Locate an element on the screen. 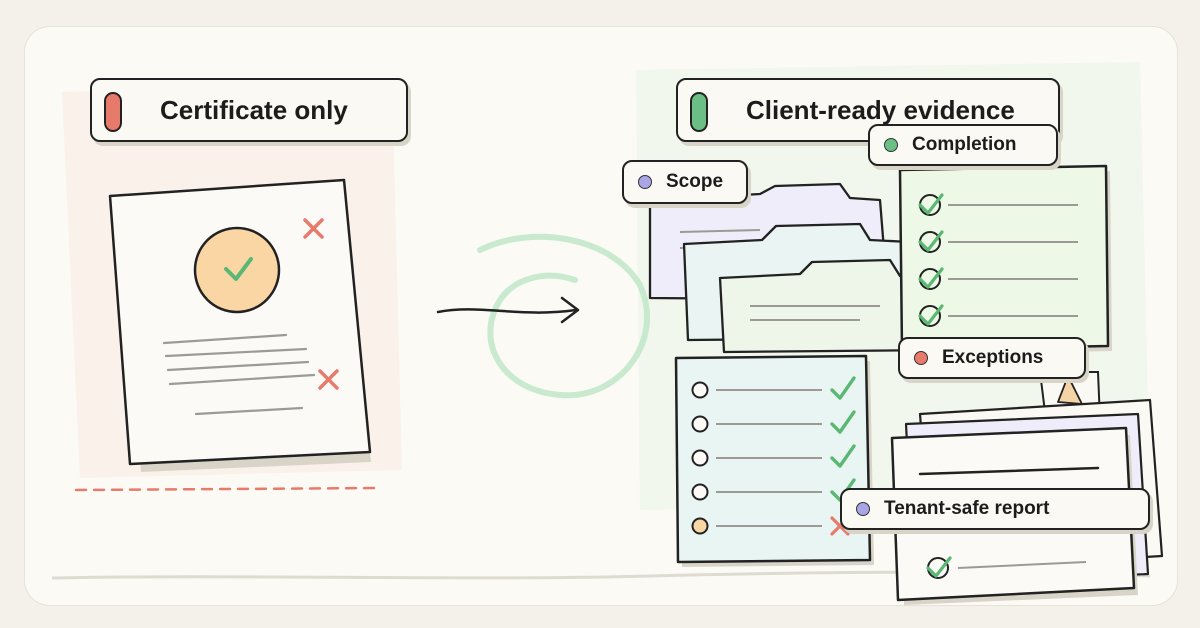  scope-tag: Scope is located at coordinates (685, 182).